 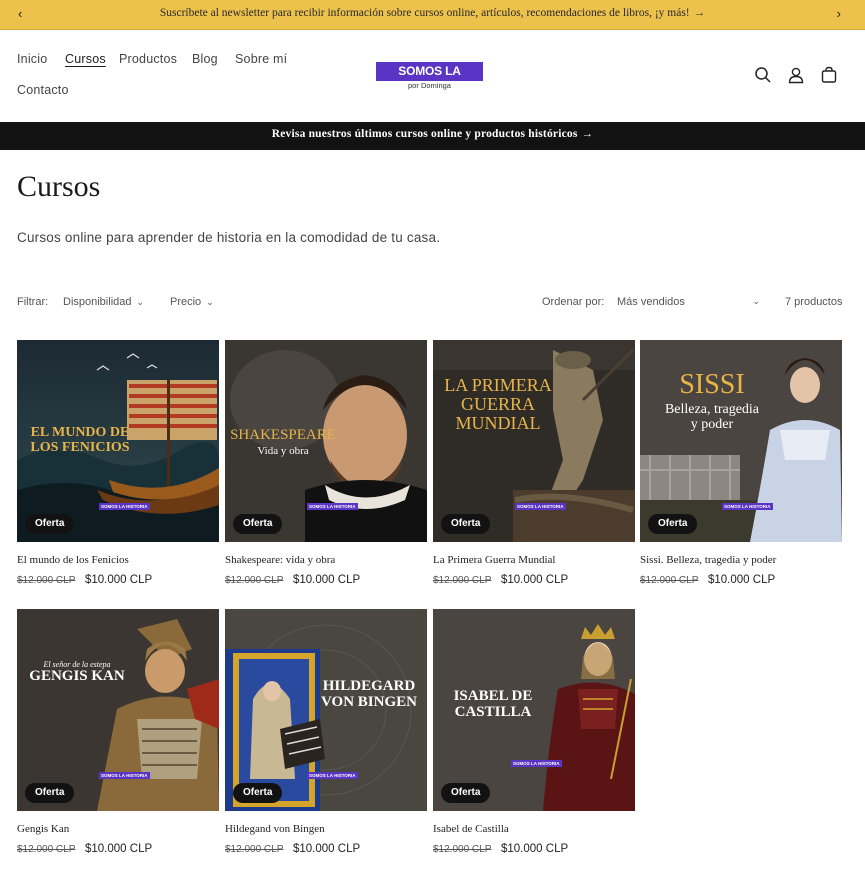 I want to click on product-title: Sissi. Belleza, tragedia y poder, so click(x=750, y=560).